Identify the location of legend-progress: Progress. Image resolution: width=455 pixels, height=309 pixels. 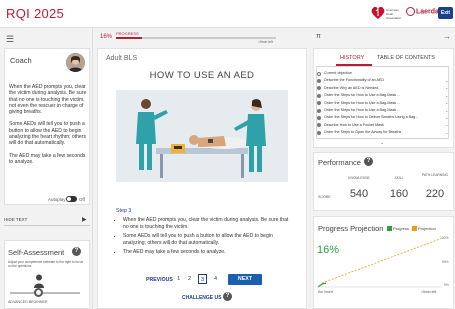
(401, 228).